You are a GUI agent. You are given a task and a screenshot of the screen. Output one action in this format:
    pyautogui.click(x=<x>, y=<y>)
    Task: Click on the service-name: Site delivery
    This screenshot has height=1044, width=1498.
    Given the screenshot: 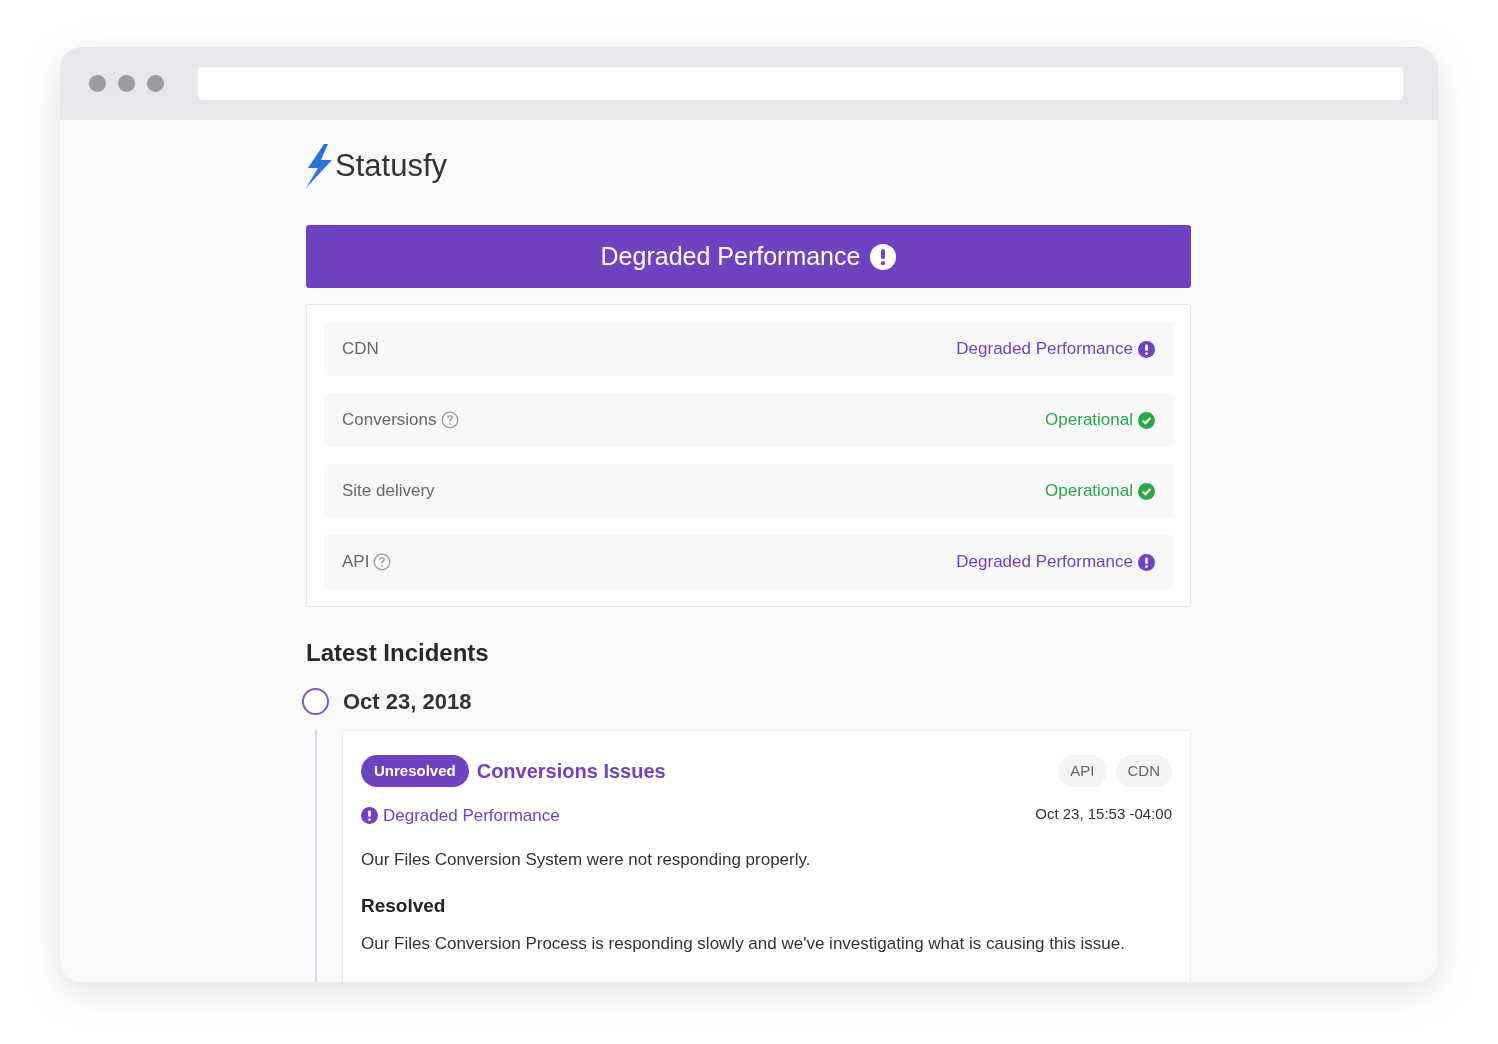 What is the action you would take?
    pyautogui.click(x=388, y=491)
    